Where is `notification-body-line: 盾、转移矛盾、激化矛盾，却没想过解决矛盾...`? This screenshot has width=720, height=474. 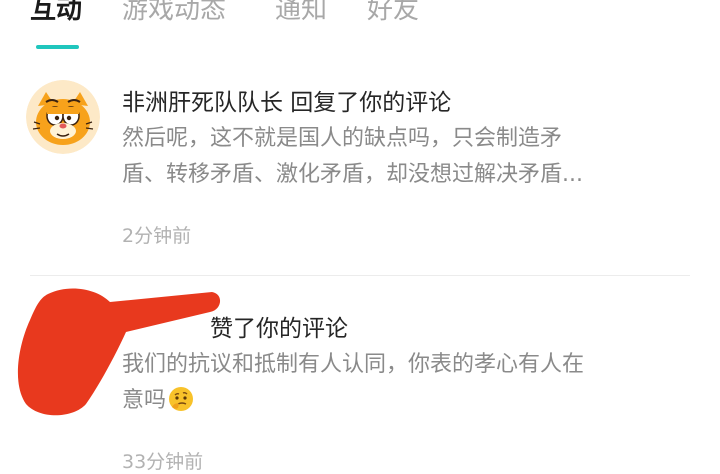 notification-body-line: 盾、转移矛盾、激化矛盾，却没想过解决矛盾... is located at coordinates (352, 174).